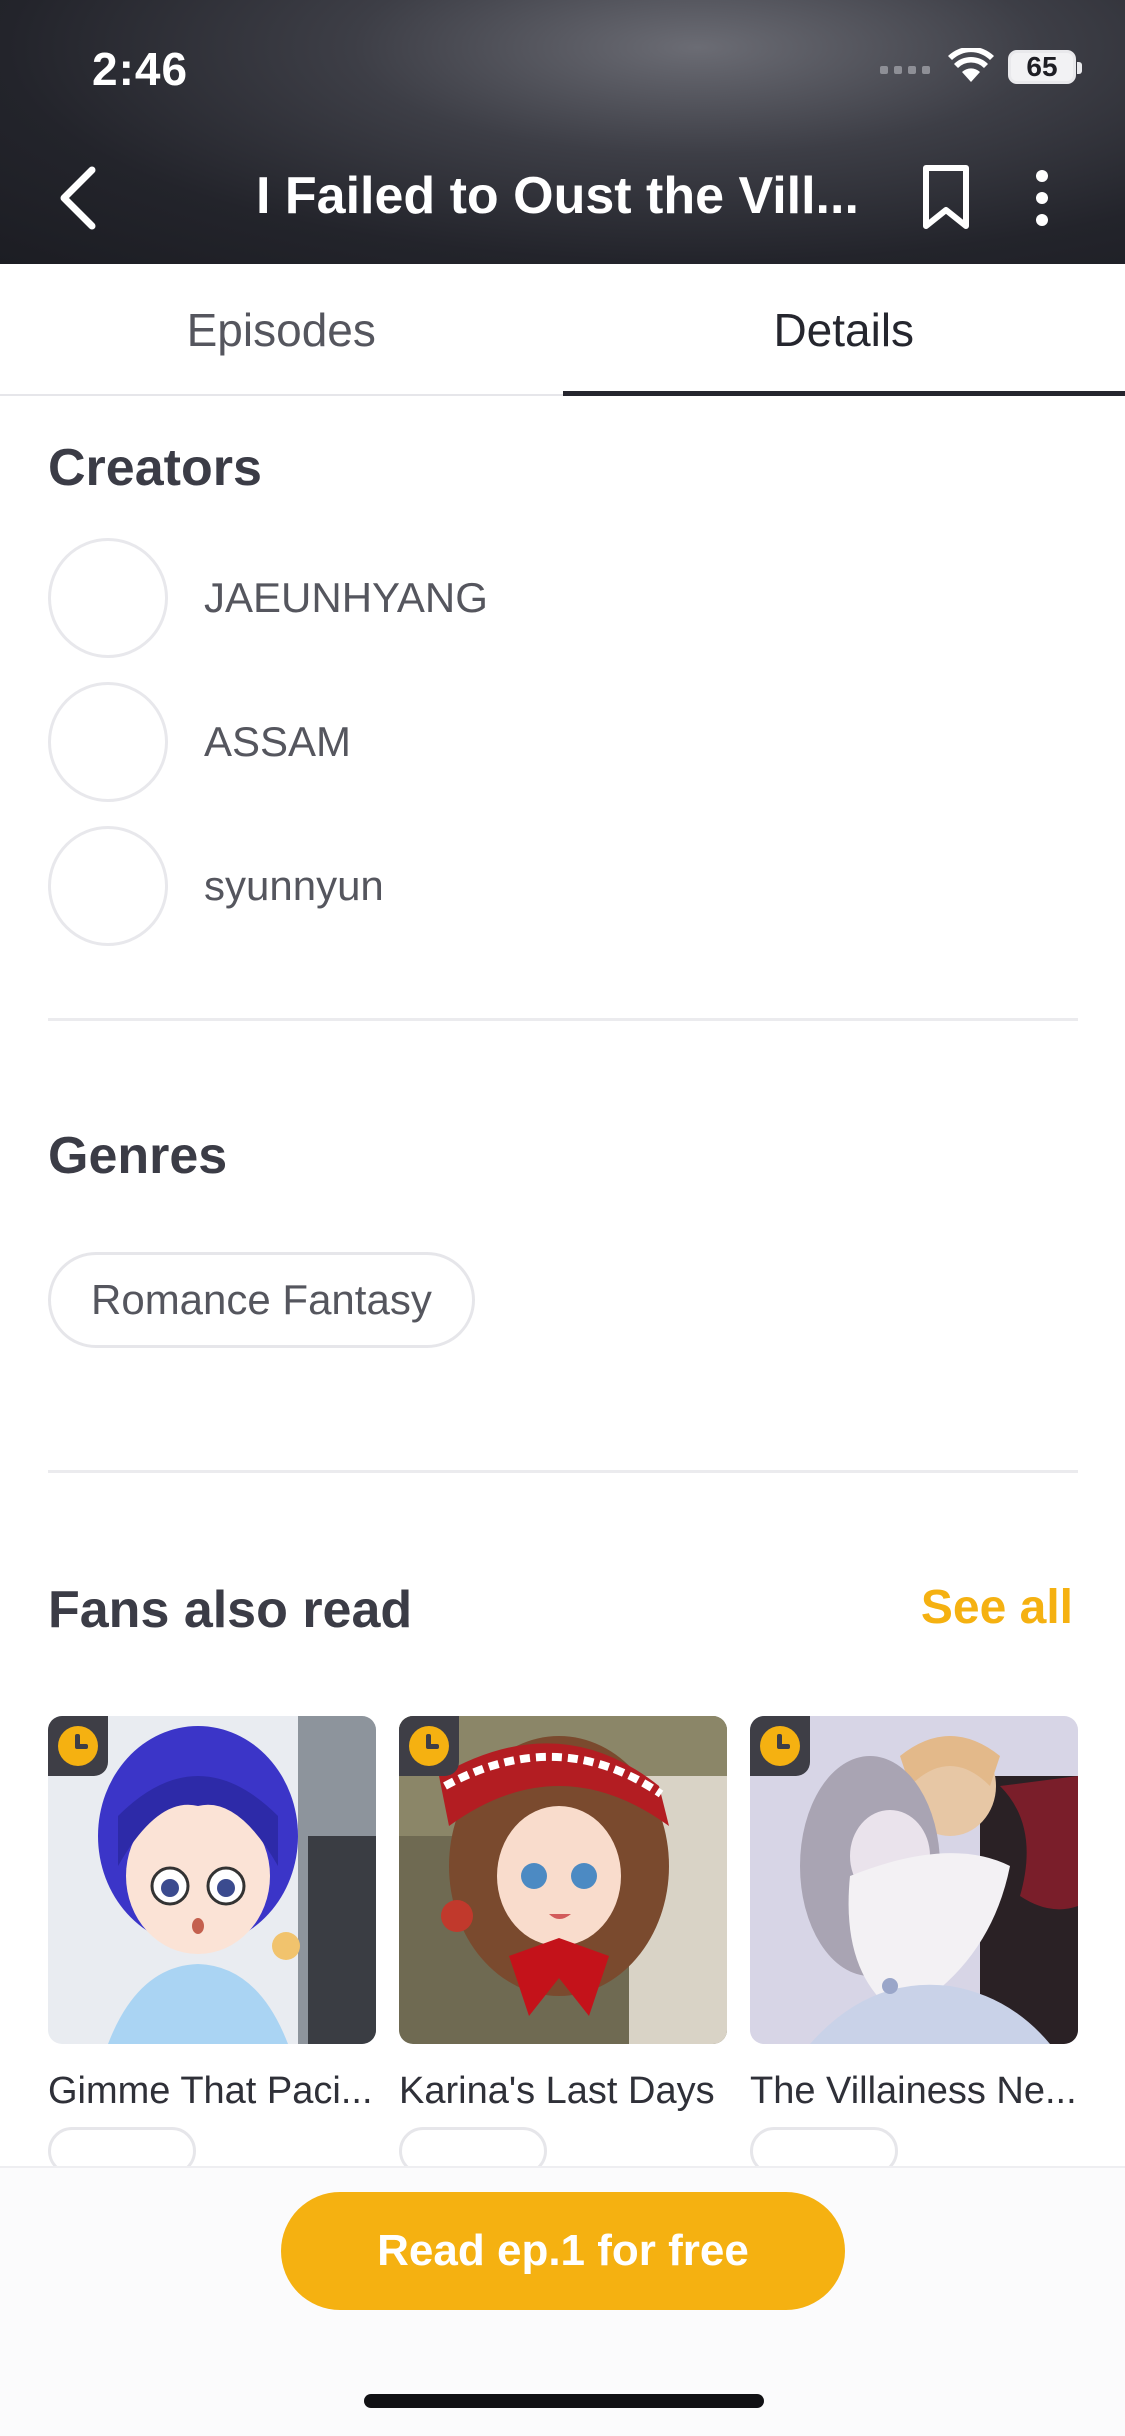 The height and width of the screenshot is (2436, 1125). What do you see at coordinates (155, 468) in the screenshot?
I see `creators-heading: Creators` at bounding box center [155, 468].